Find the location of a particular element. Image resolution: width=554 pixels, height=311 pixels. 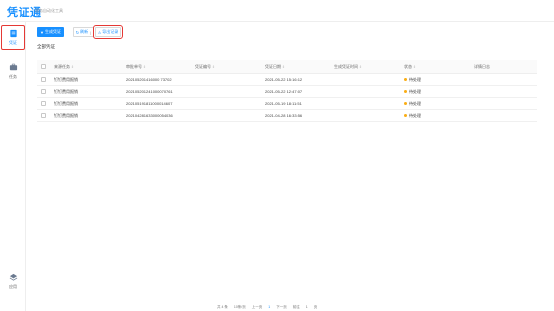

goto-label: 前往 is located at coordinates (296, 306).